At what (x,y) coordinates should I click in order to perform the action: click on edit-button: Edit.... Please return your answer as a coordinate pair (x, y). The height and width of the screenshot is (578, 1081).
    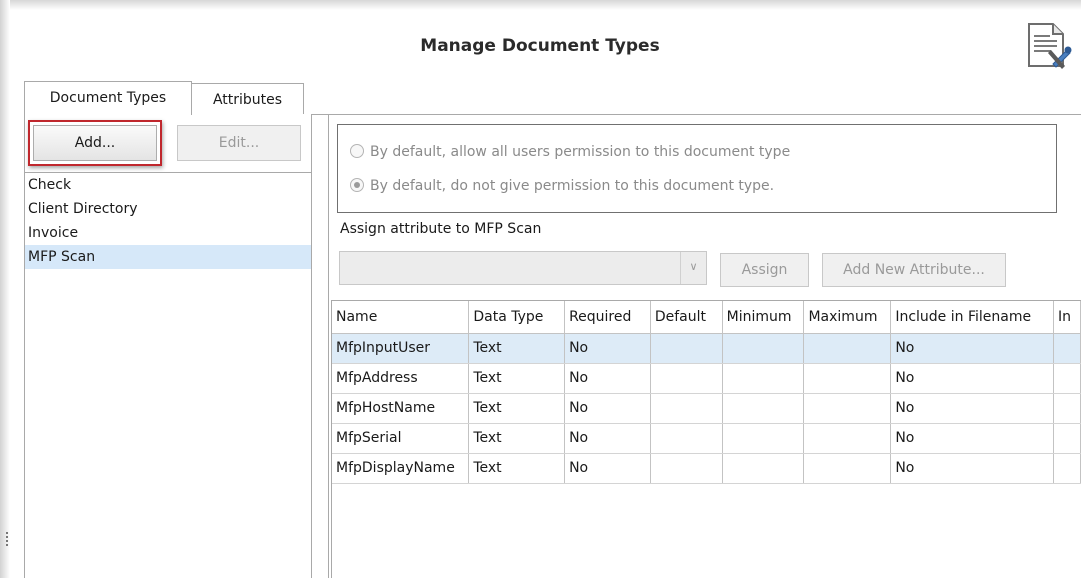
    Looking at the image, I should click on (239, 143).